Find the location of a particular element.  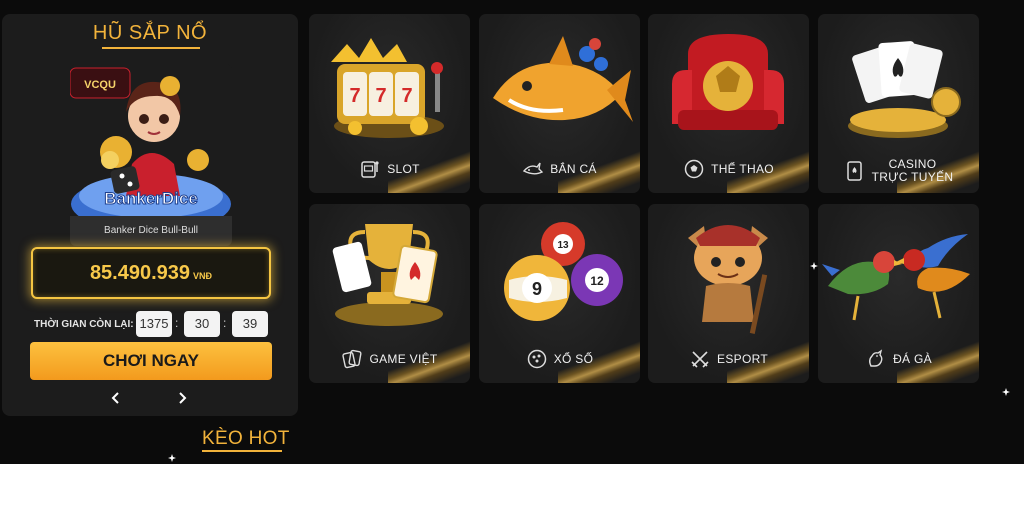

jackpot-currency: VNĐ is located at coordinates (203, 276).